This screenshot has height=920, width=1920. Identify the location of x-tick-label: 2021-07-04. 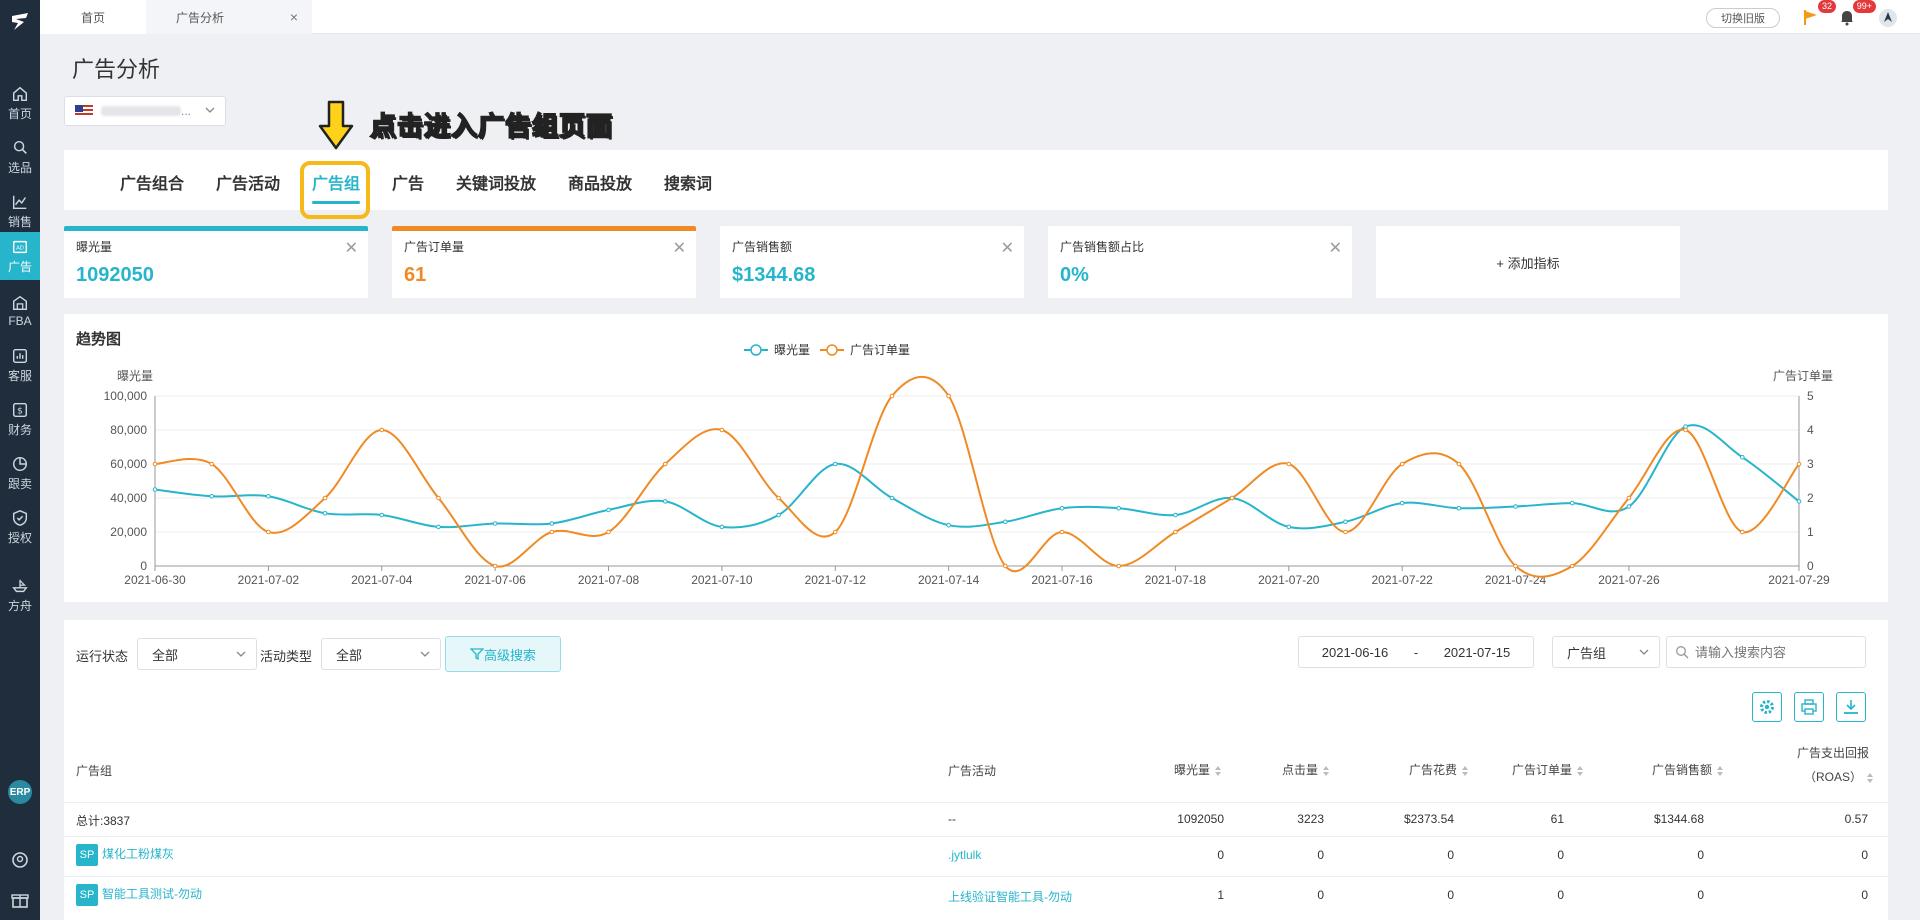
(382, 580).